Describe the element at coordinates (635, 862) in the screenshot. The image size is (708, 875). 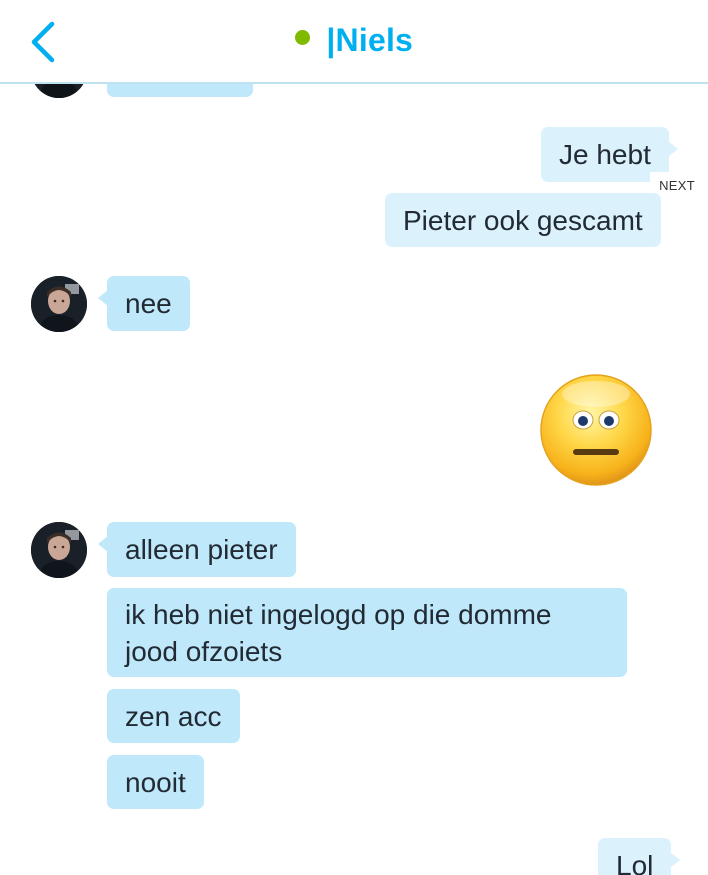
I see `message-text: Lol` at that location.